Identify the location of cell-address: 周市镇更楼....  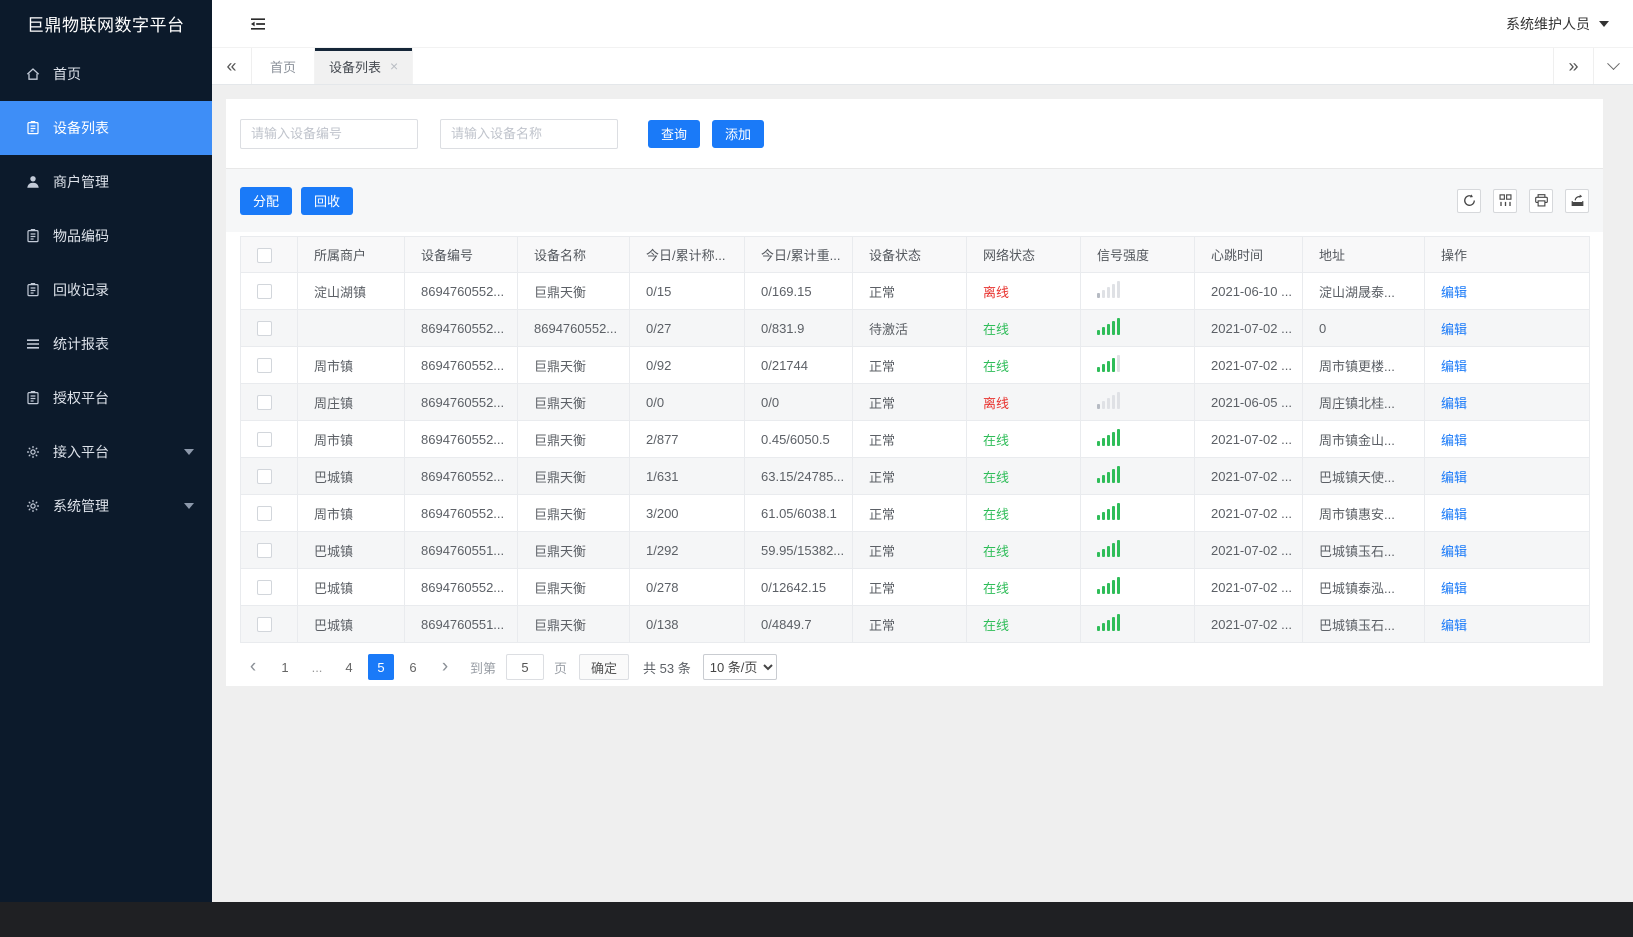
(1363, 365).